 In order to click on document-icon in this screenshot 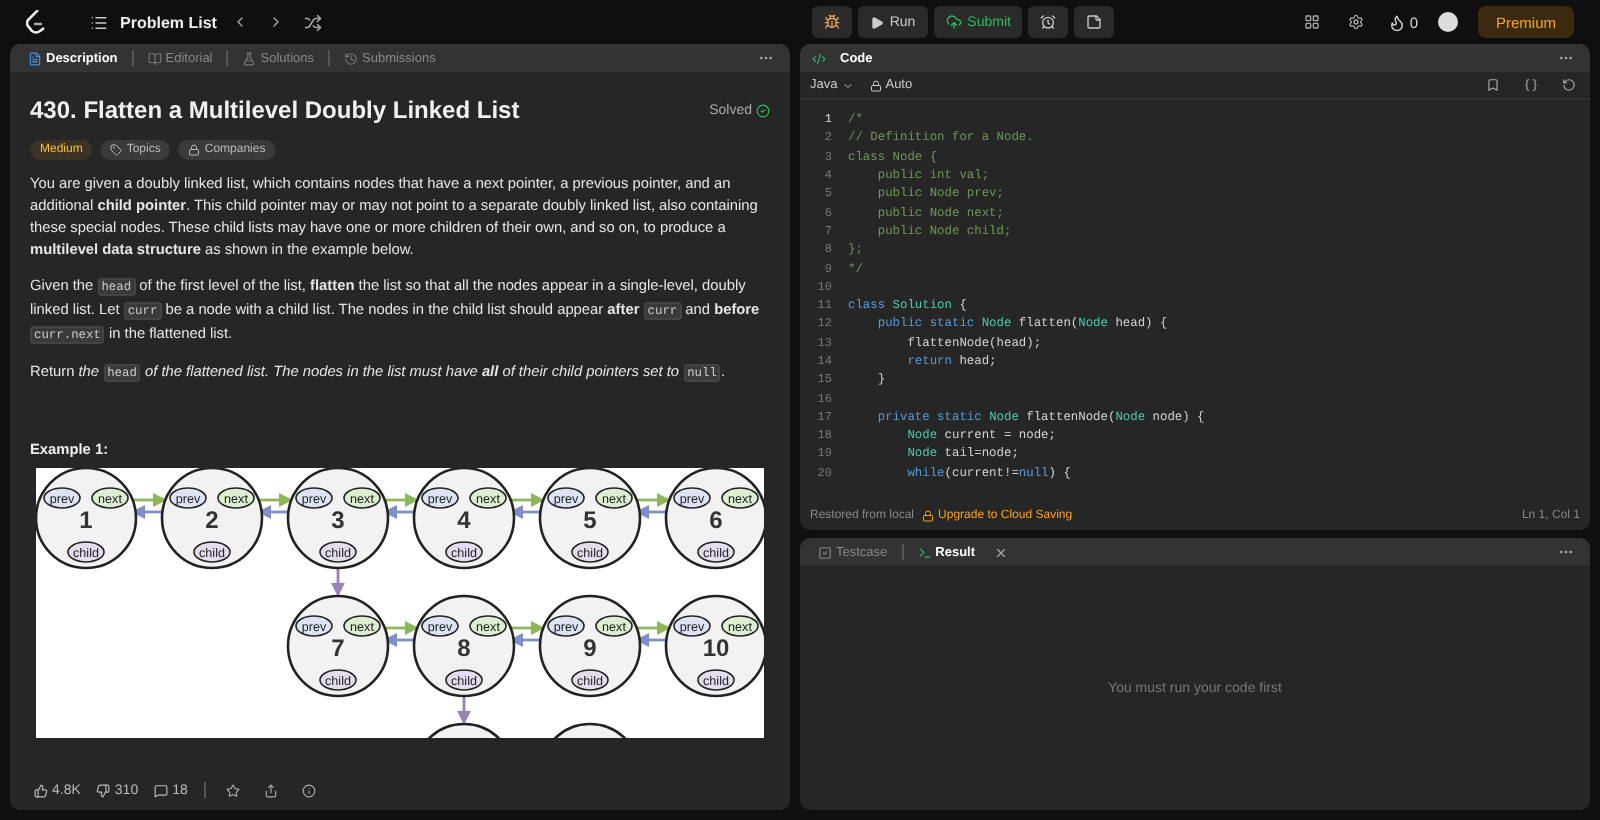, I will do `click(35, 58)`.